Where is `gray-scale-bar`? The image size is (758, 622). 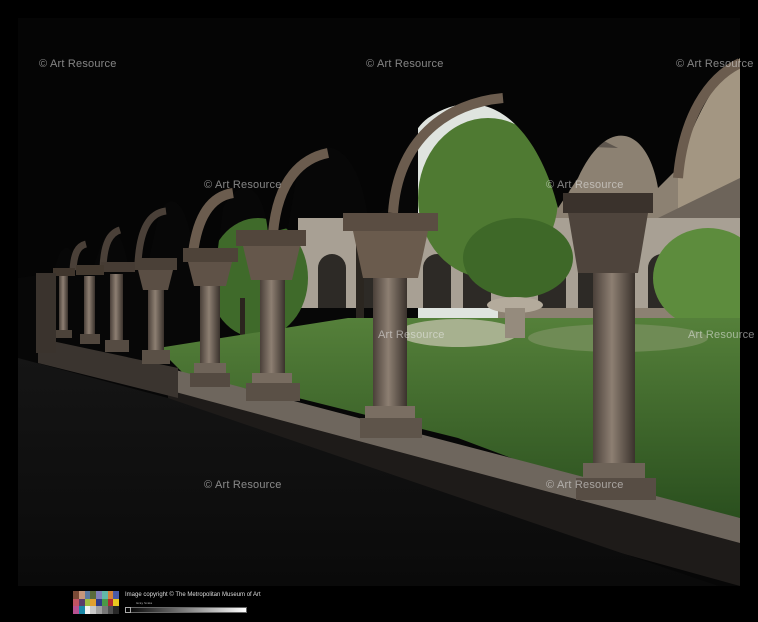
gray-scale-bar is located at coordinates (186, 610).